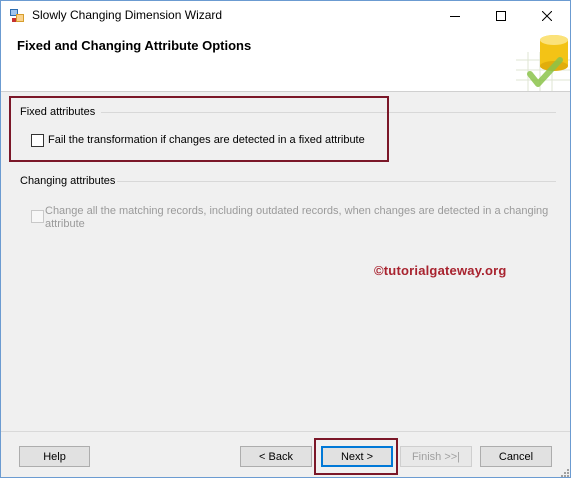  Describe the element at coordinates (199, 129) in the screenshot. I see `fixed-attributes-highlight-box` at that location.